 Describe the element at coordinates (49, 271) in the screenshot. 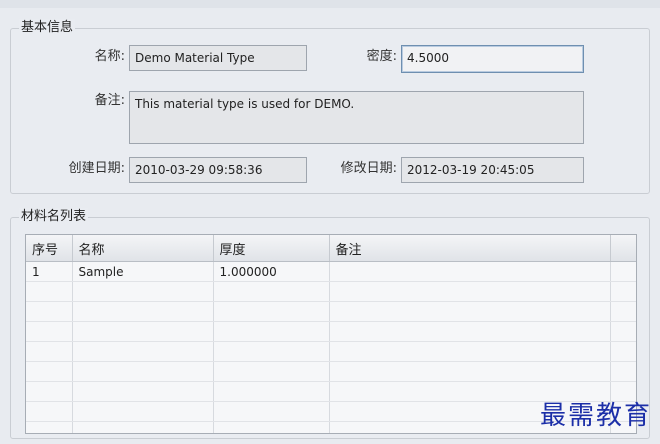

I see `cell-index: 1` at that location.